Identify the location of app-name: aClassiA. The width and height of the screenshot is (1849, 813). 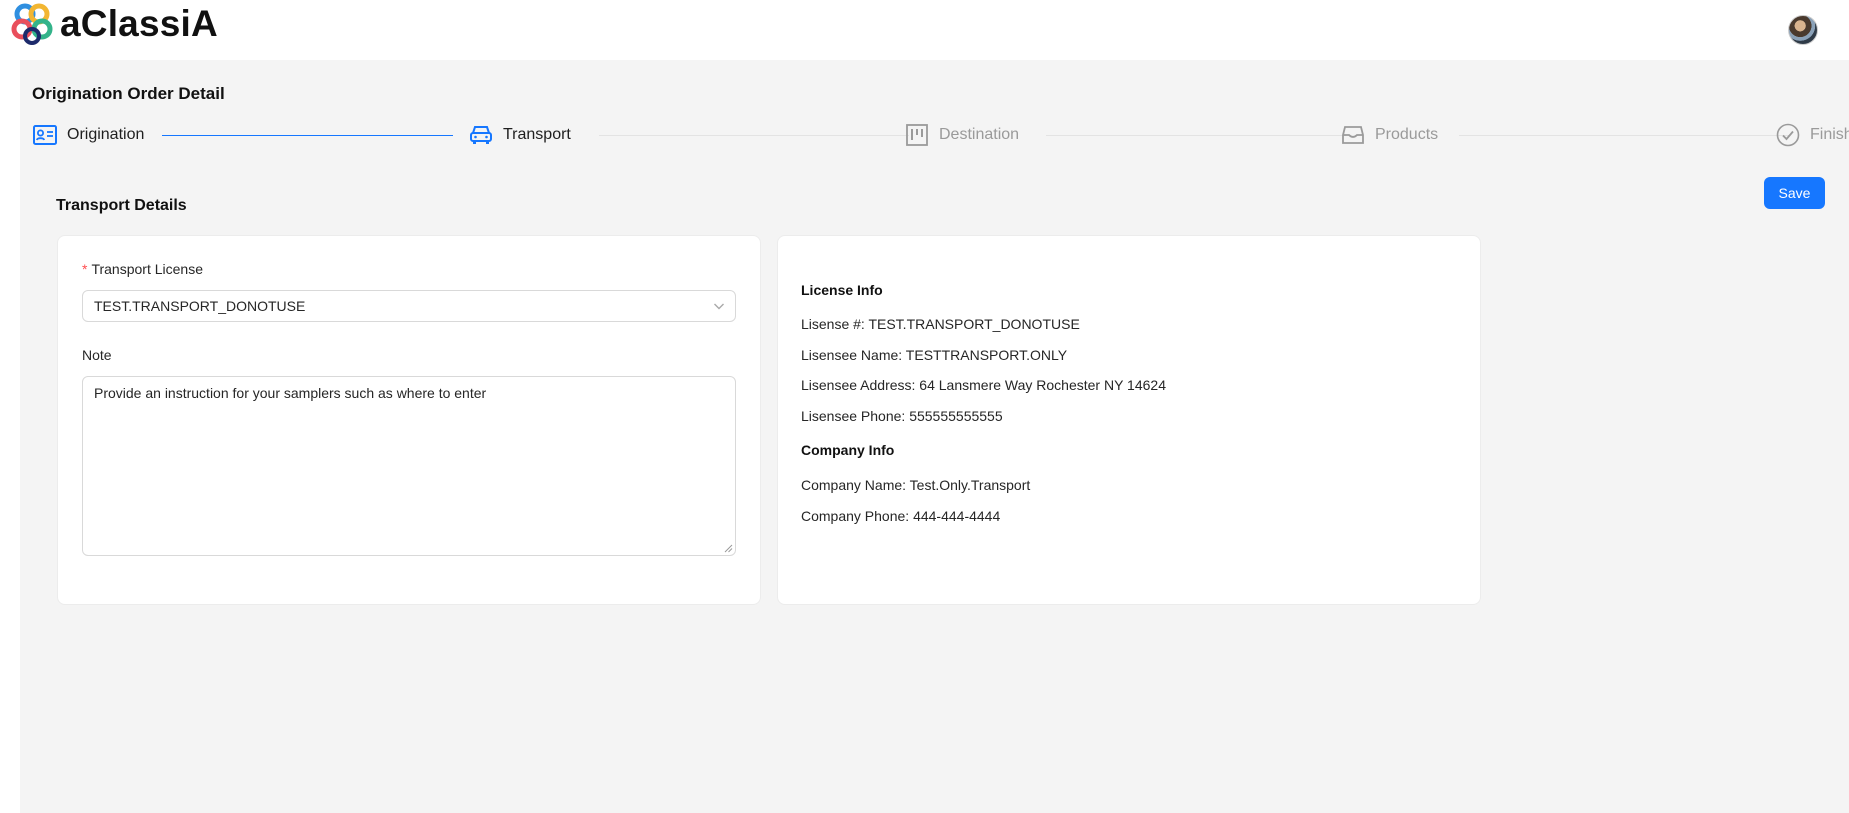
(139, 23).